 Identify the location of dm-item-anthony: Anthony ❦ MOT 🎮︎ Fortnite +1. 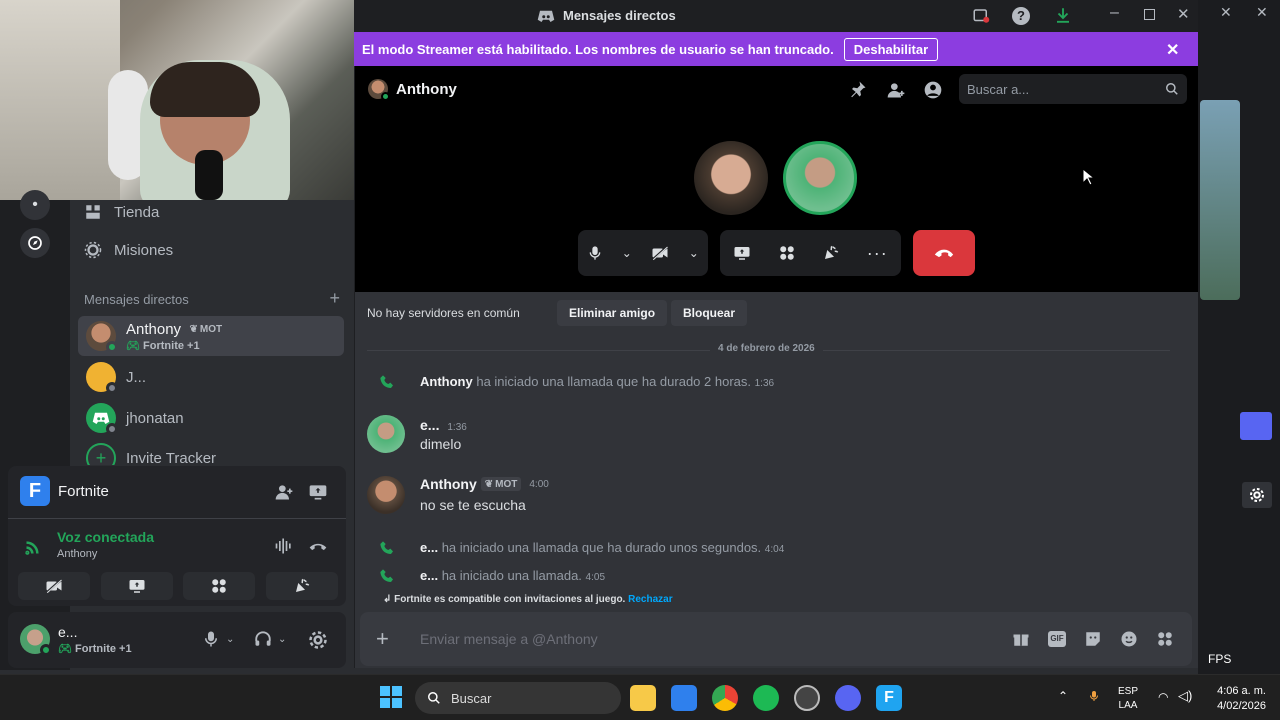
(211, 336).